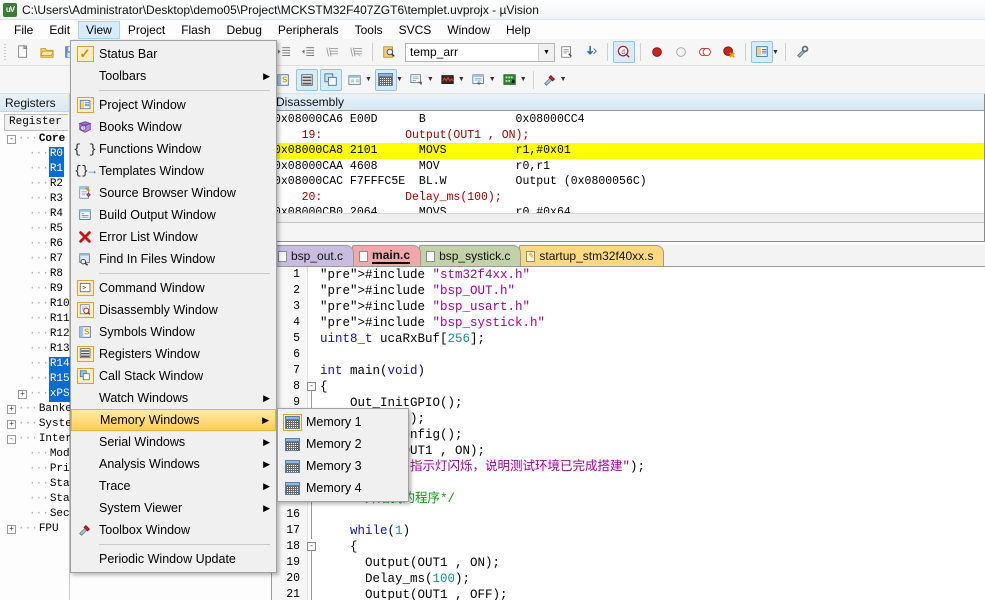  What do you see at coordinates (37, 319) in the screenshot?
I see `register-row: ··· R11` at bounding box center [37, 319].